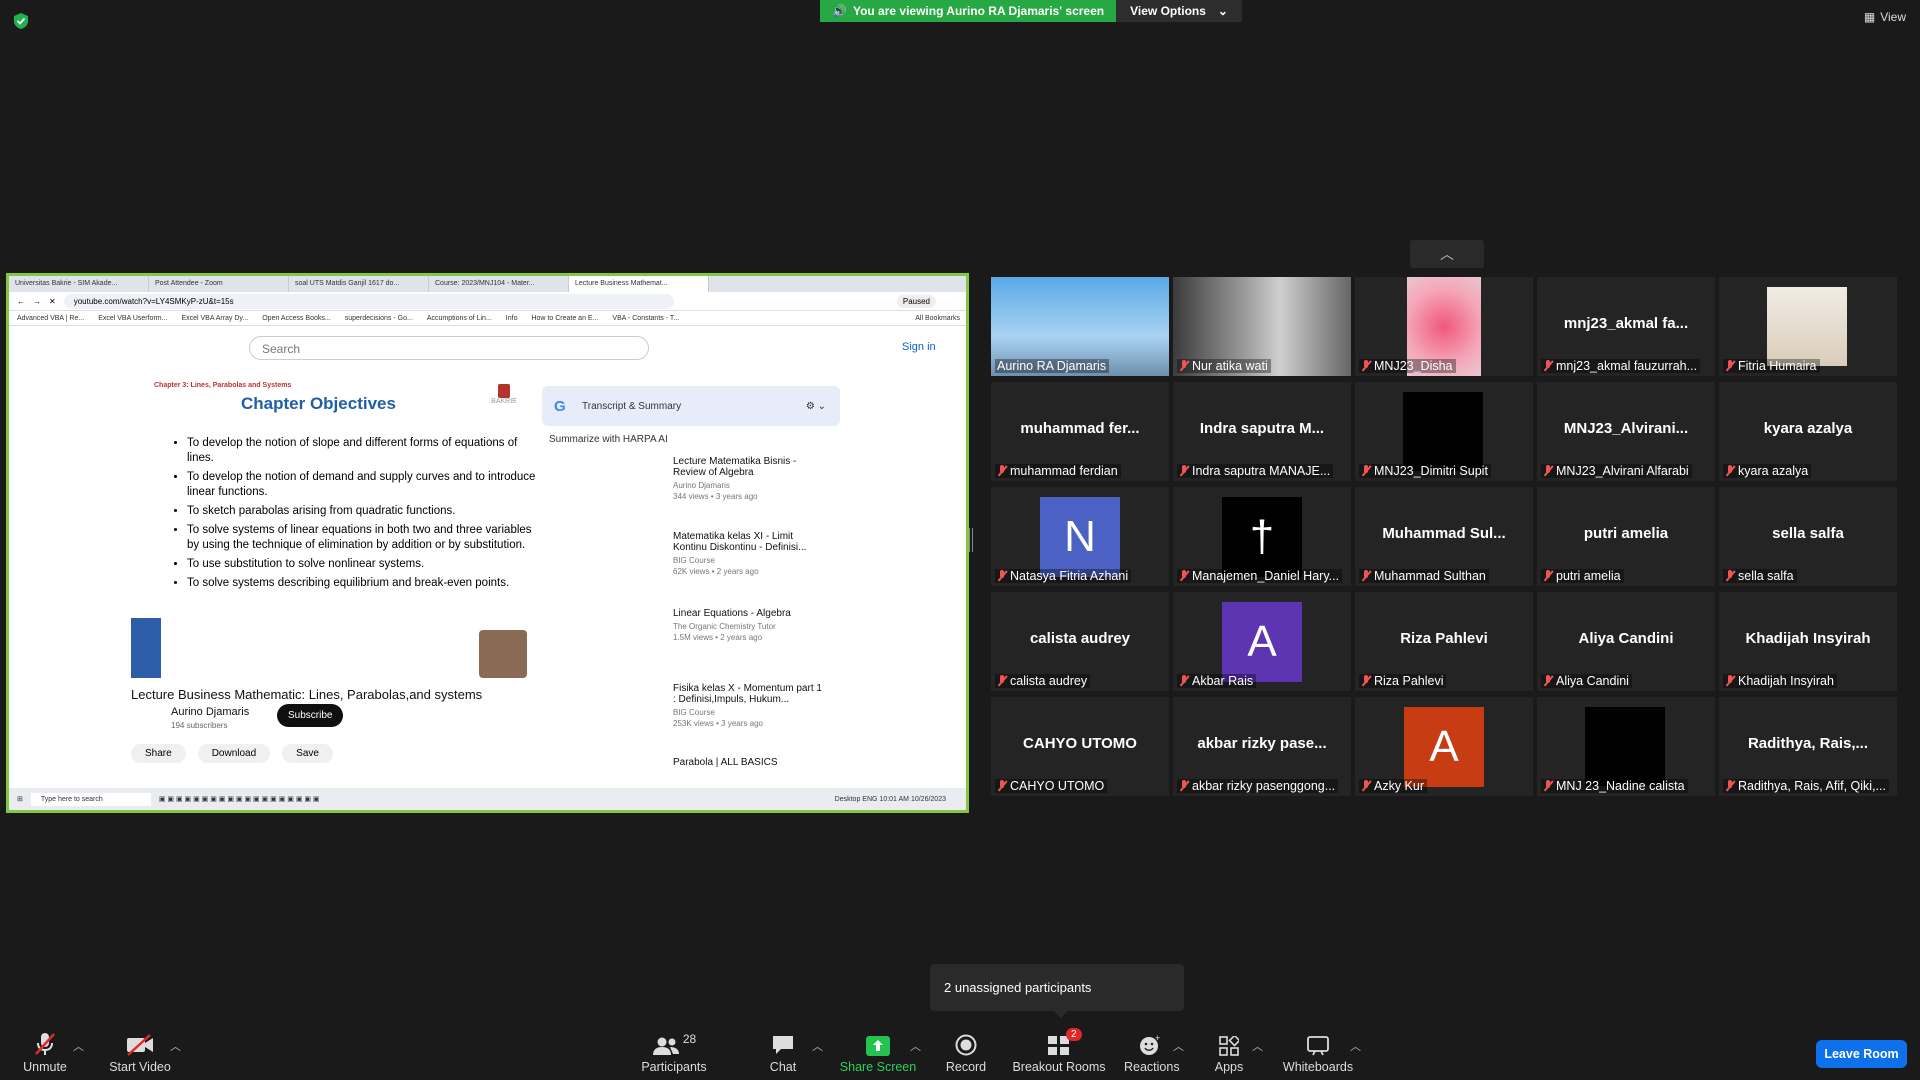 Image resolution: width=1920 pixels, height=1080 pixels. What do you see at coordinates (20, 799) in the screenshot?
I see `windows-start-icon: ⊞` at bounding box center [20, 799].